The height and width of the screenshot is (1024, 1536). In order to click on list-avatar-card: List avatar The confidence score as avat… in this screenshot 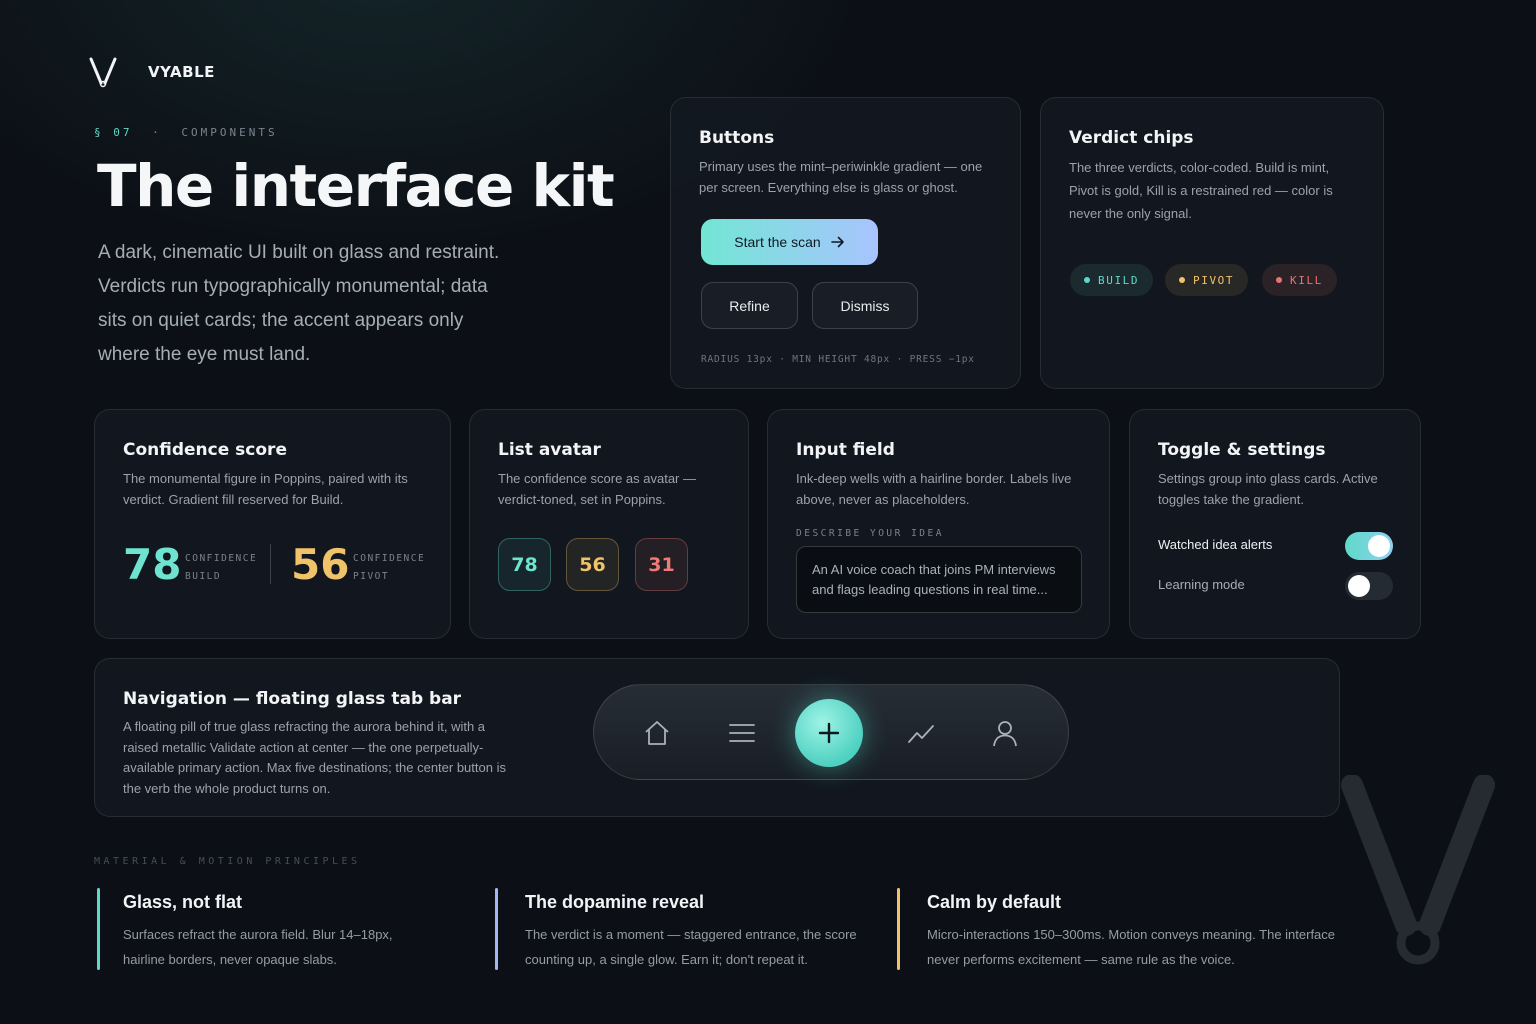, I will do `click(609, 524)`.